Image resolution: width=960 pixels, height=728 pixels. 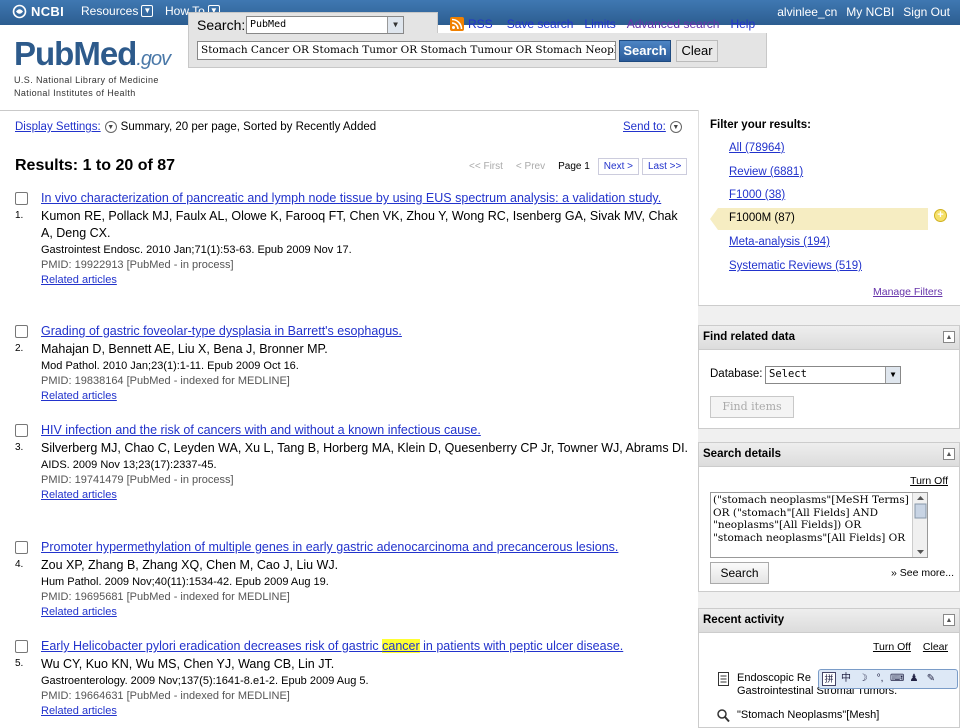 I want to click on resources-menu: Resources ▼, so click(x=117, y=11).